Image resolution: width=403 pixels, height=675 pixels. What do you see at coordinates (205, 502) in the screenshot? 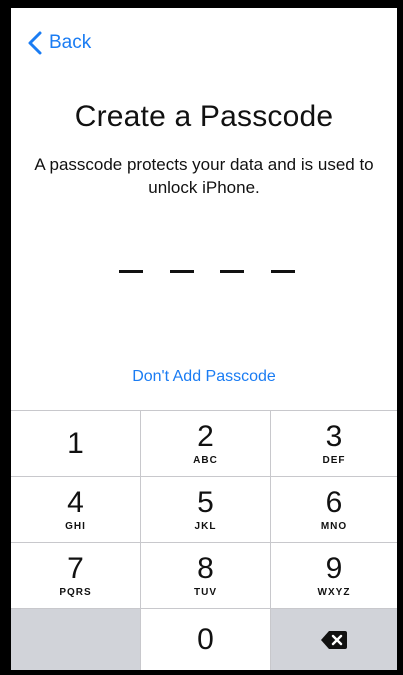
I see `key-digit: 5` at bounding box center [205, 502].